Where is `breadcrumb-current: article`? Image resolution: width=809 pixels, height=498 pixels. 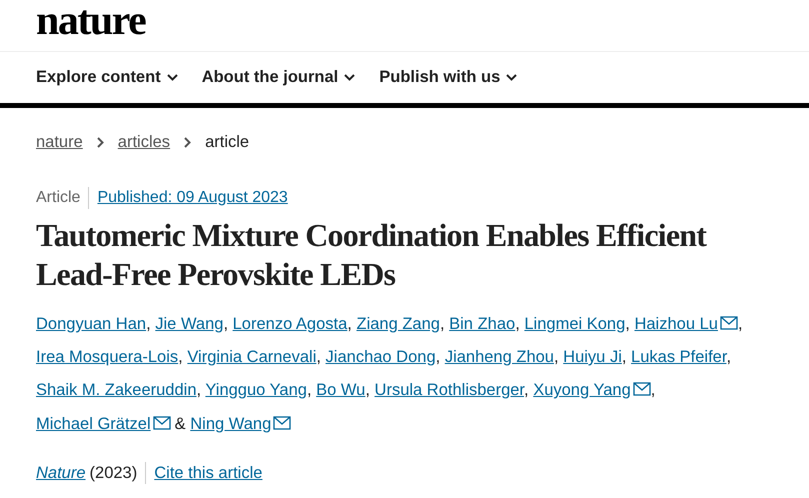 breadcrumb-current: article is located at coordinates (227, 142).